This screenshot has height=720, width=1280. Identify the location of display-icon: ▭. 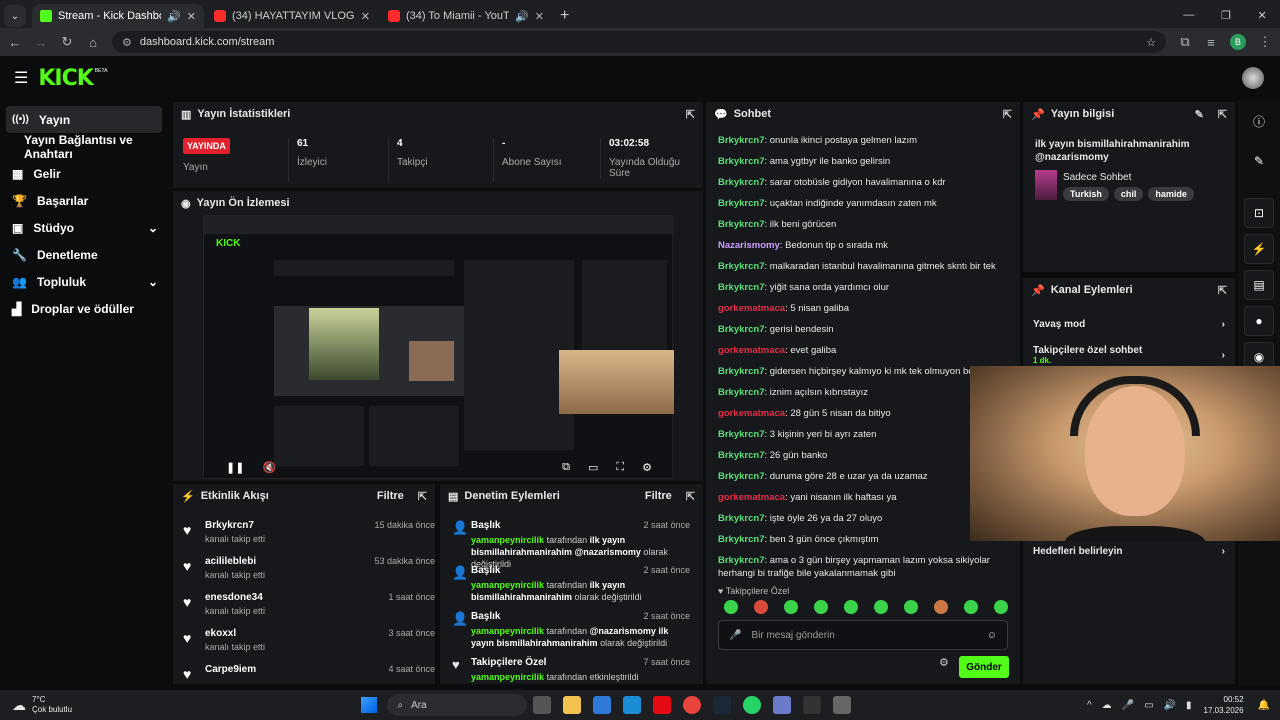
(1148, 705).